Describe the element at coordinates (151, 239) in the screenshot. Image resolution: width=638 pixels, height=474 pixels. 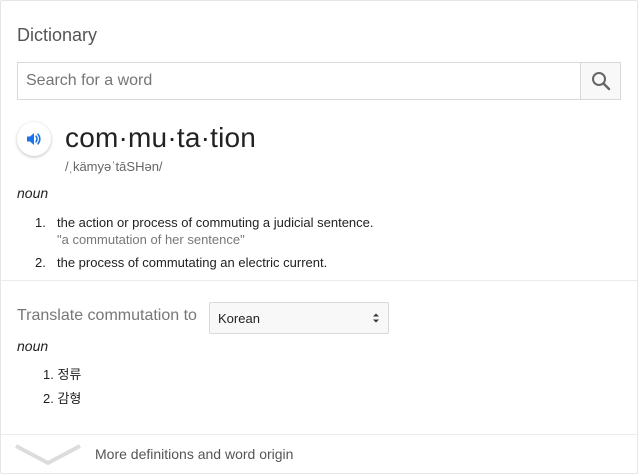
I see `definition-example: "a commutation of her sentence"` at that location.